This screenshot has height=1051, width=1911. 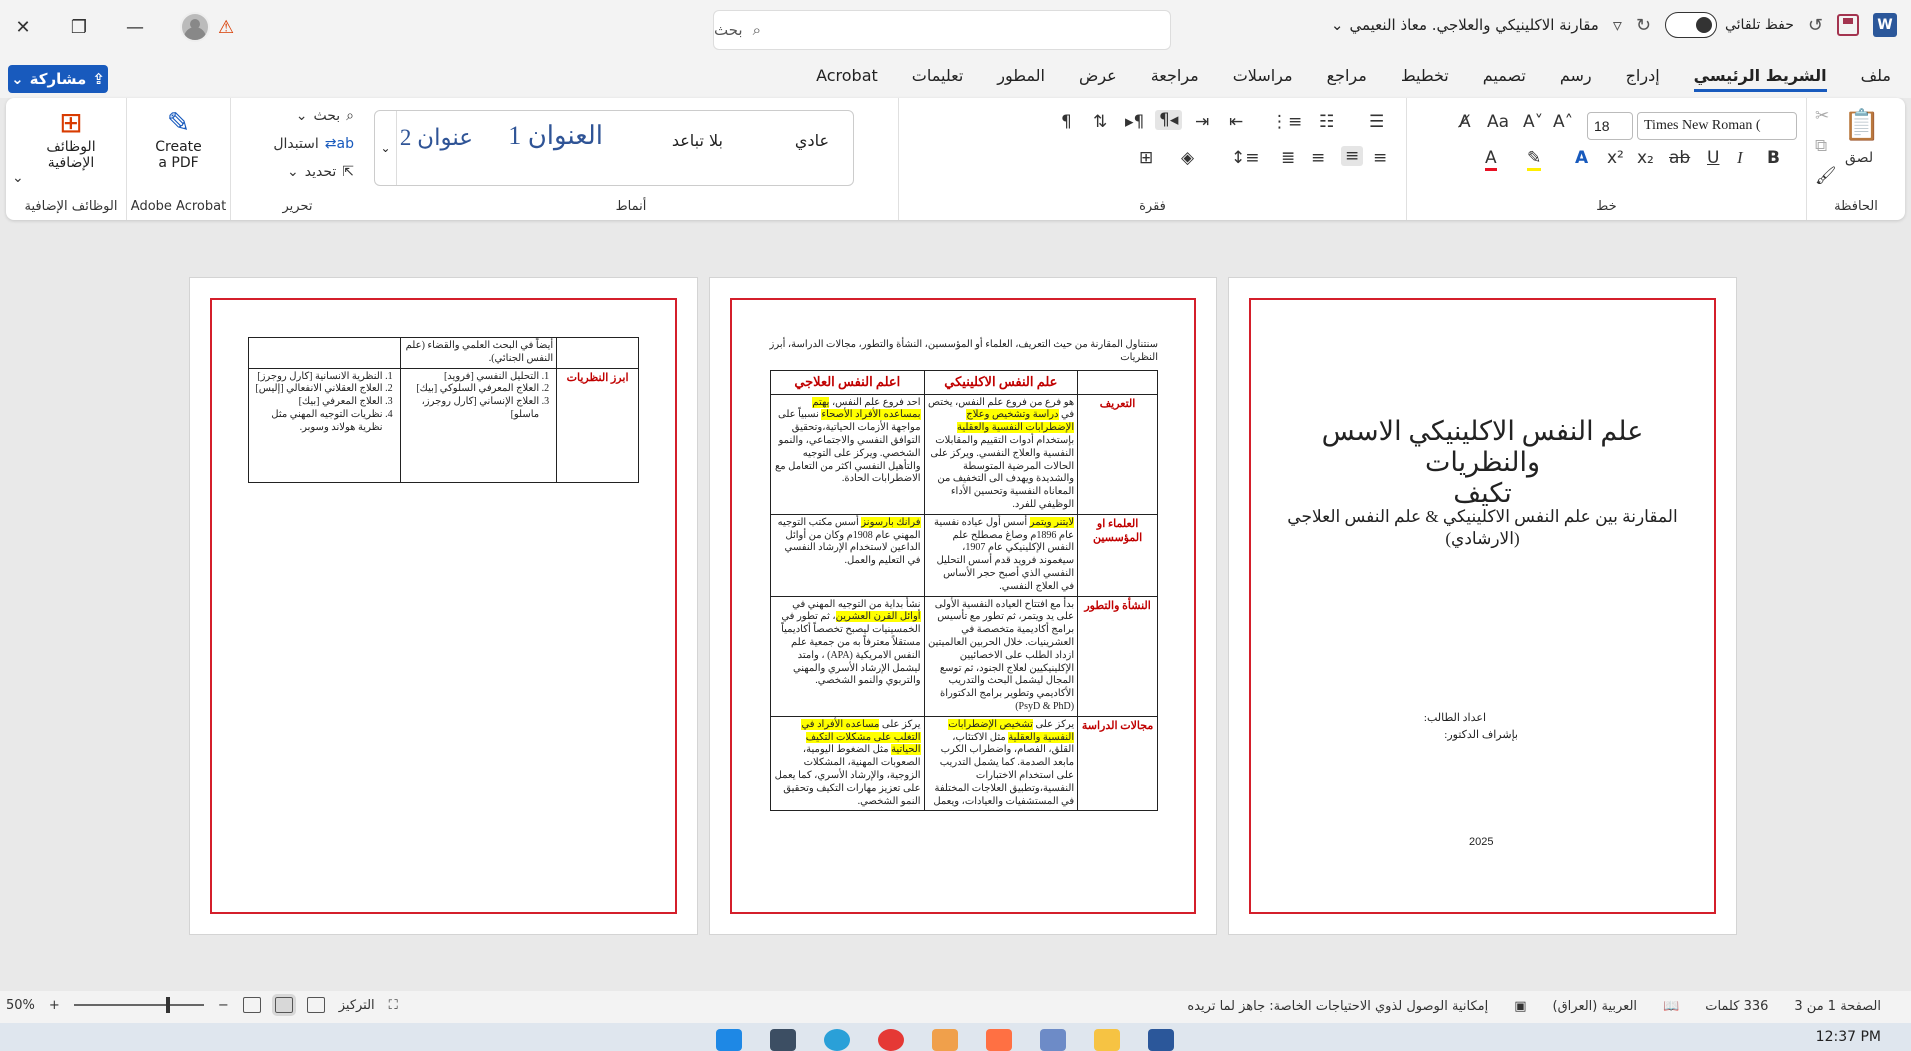 I want to click on styles-more-button: ⌄, so click(x=386, y=148).